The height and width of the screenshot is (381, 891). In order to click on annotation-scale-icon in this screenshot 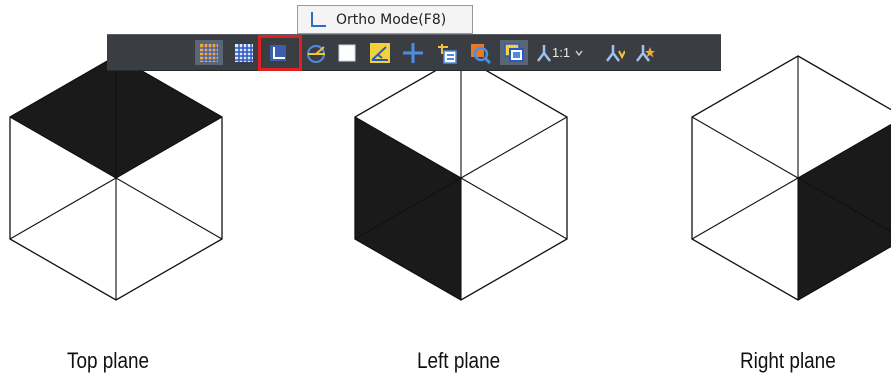, I will do `click(544, 53)`.